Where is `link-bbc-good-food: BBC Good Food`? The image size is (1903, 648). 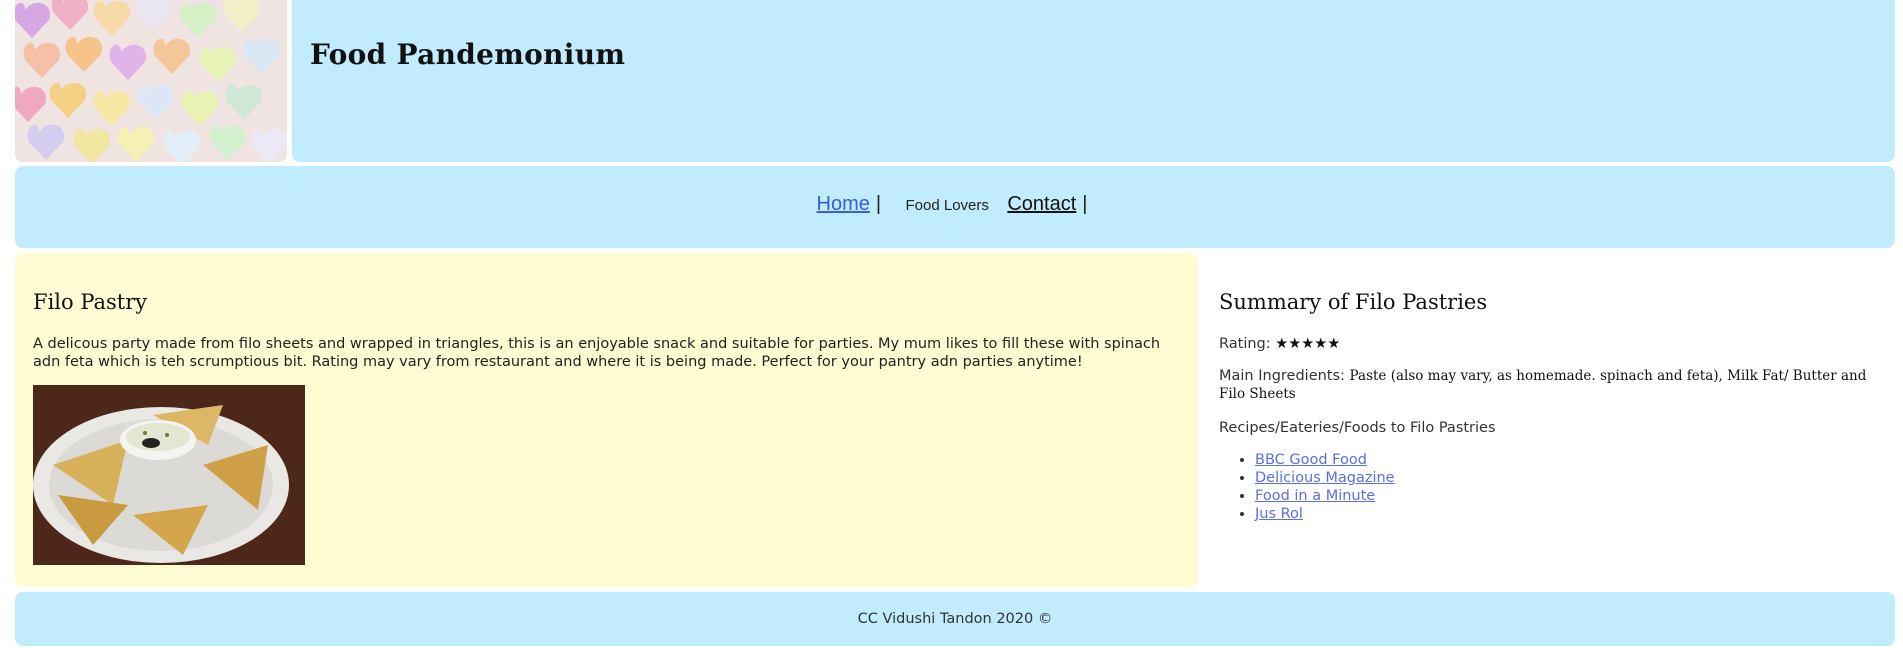 link-bbc-good-food: BBC Good Food is located at coordinates (1311, 460).